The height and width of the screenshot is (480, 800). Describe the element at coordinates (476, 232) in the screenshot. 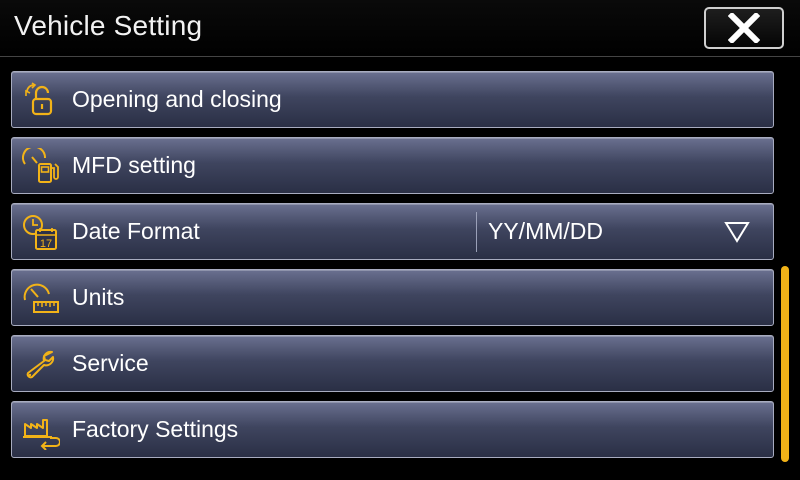

I see `value-divider` at that location.